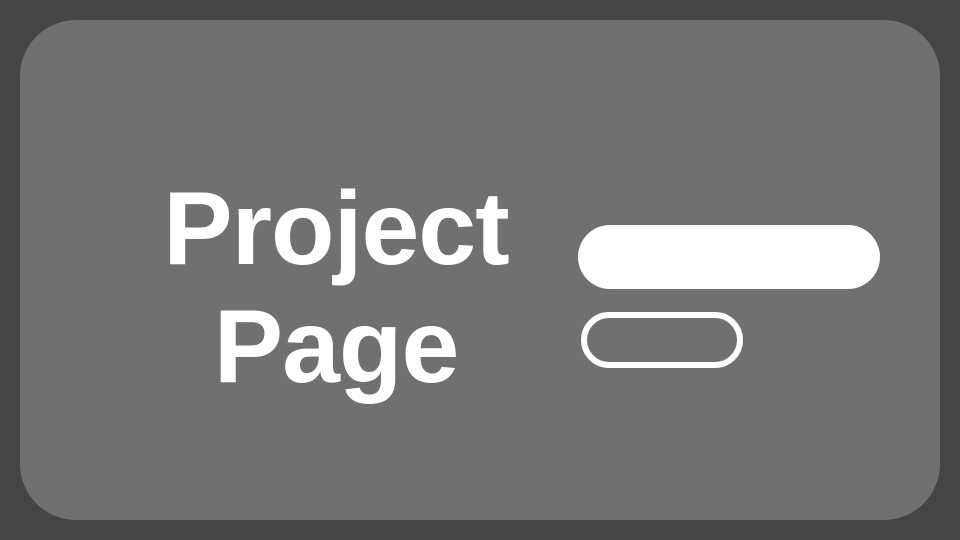 The width and height of the screenshot is (960, 540). Describe the element at coordinates (662, 340) in the screenshot. I see `outline-pill-icon` at that location.